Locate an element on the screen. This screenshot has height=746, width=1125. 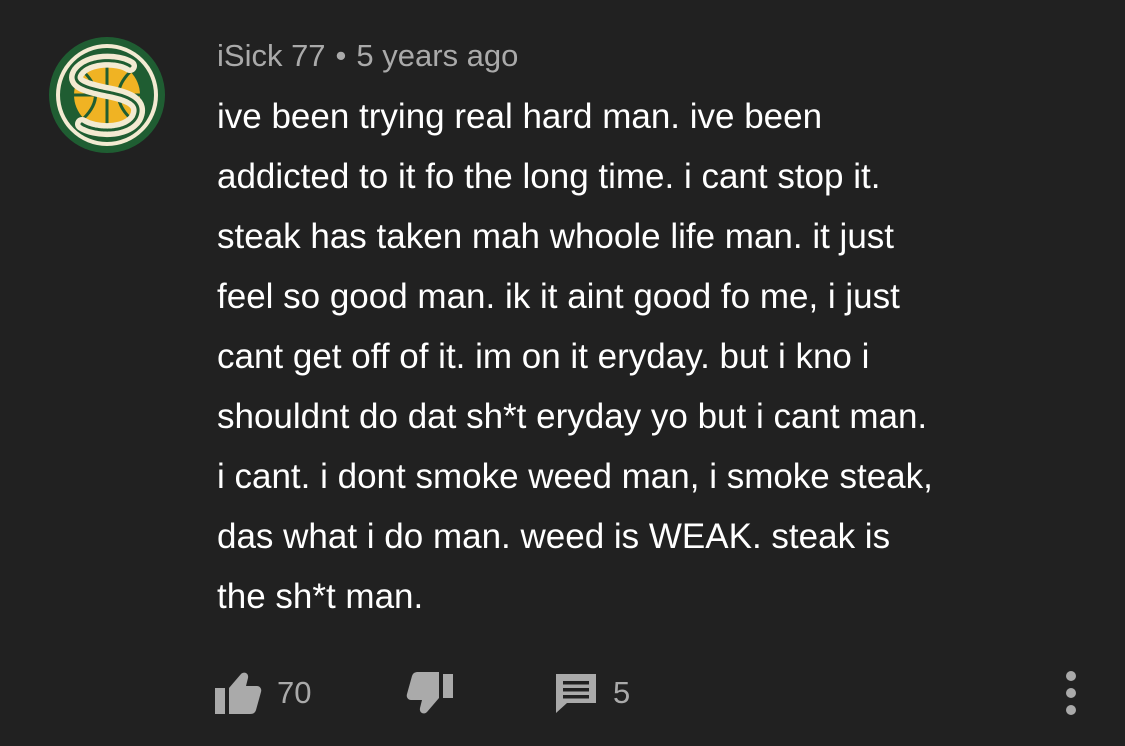
comment-header: iSick 77 • 5 years ago is located at coordinates (367, 56).